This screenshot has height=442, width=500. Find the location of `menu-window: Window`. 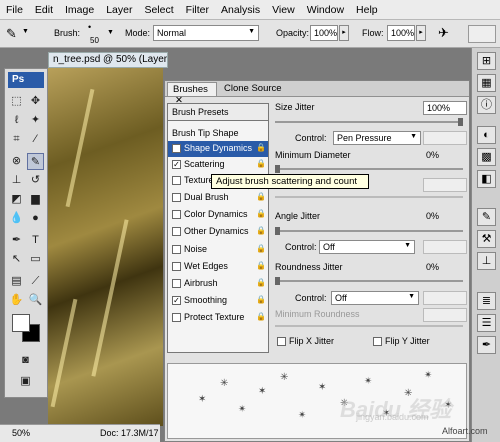

menu-window: Window is located at coordinates (325, 10).